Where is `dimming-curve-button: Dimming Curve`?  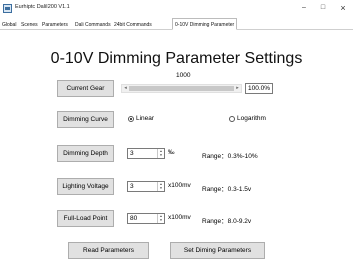
dimming-curve-button: Dimming Curve is located at coordinates (85, 119).